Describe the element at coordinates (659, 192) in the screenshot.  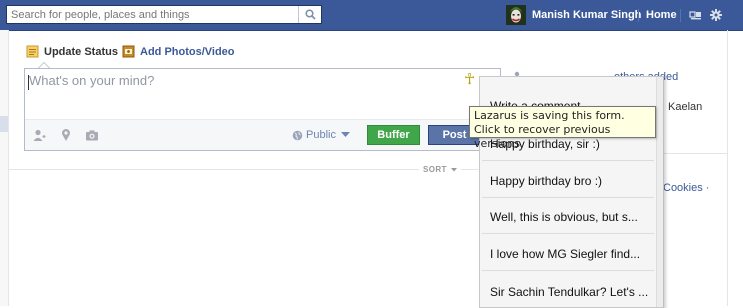
I see `scrollbar` at that location.